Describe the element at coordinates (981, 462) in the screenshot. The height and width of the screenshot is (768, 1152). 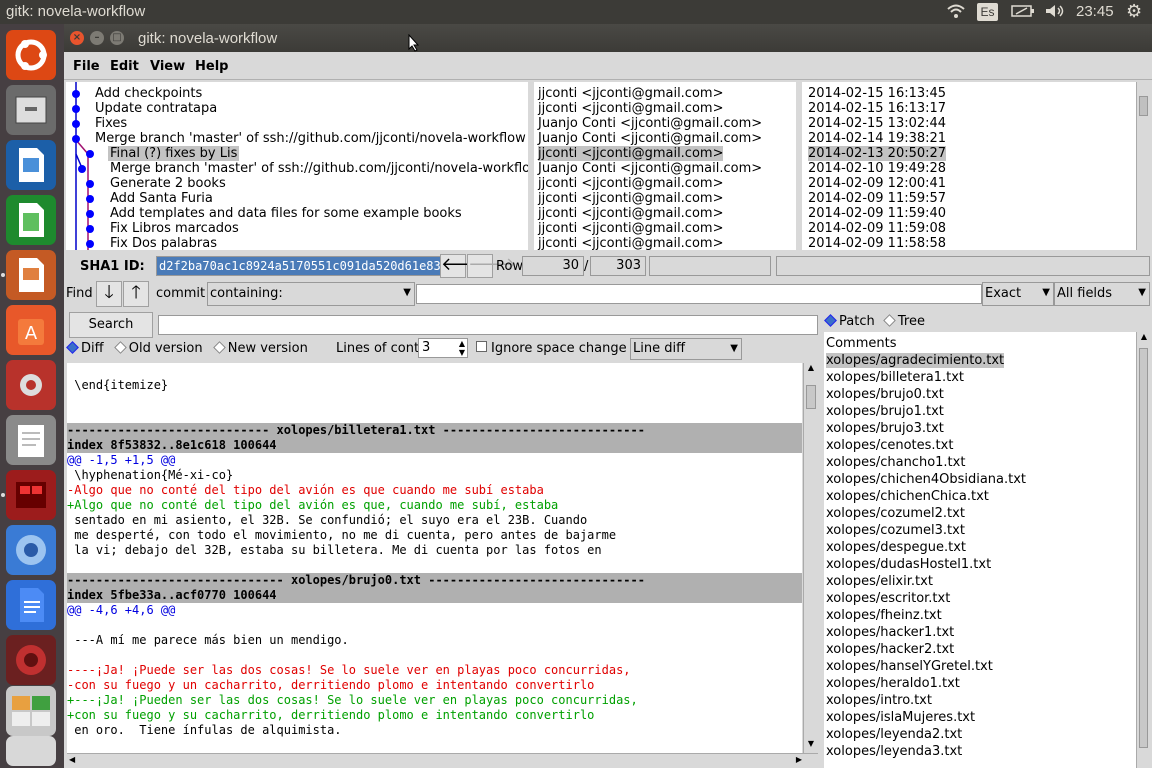
I see `file-list-item: xolopes/chancho1.txt` at that location.